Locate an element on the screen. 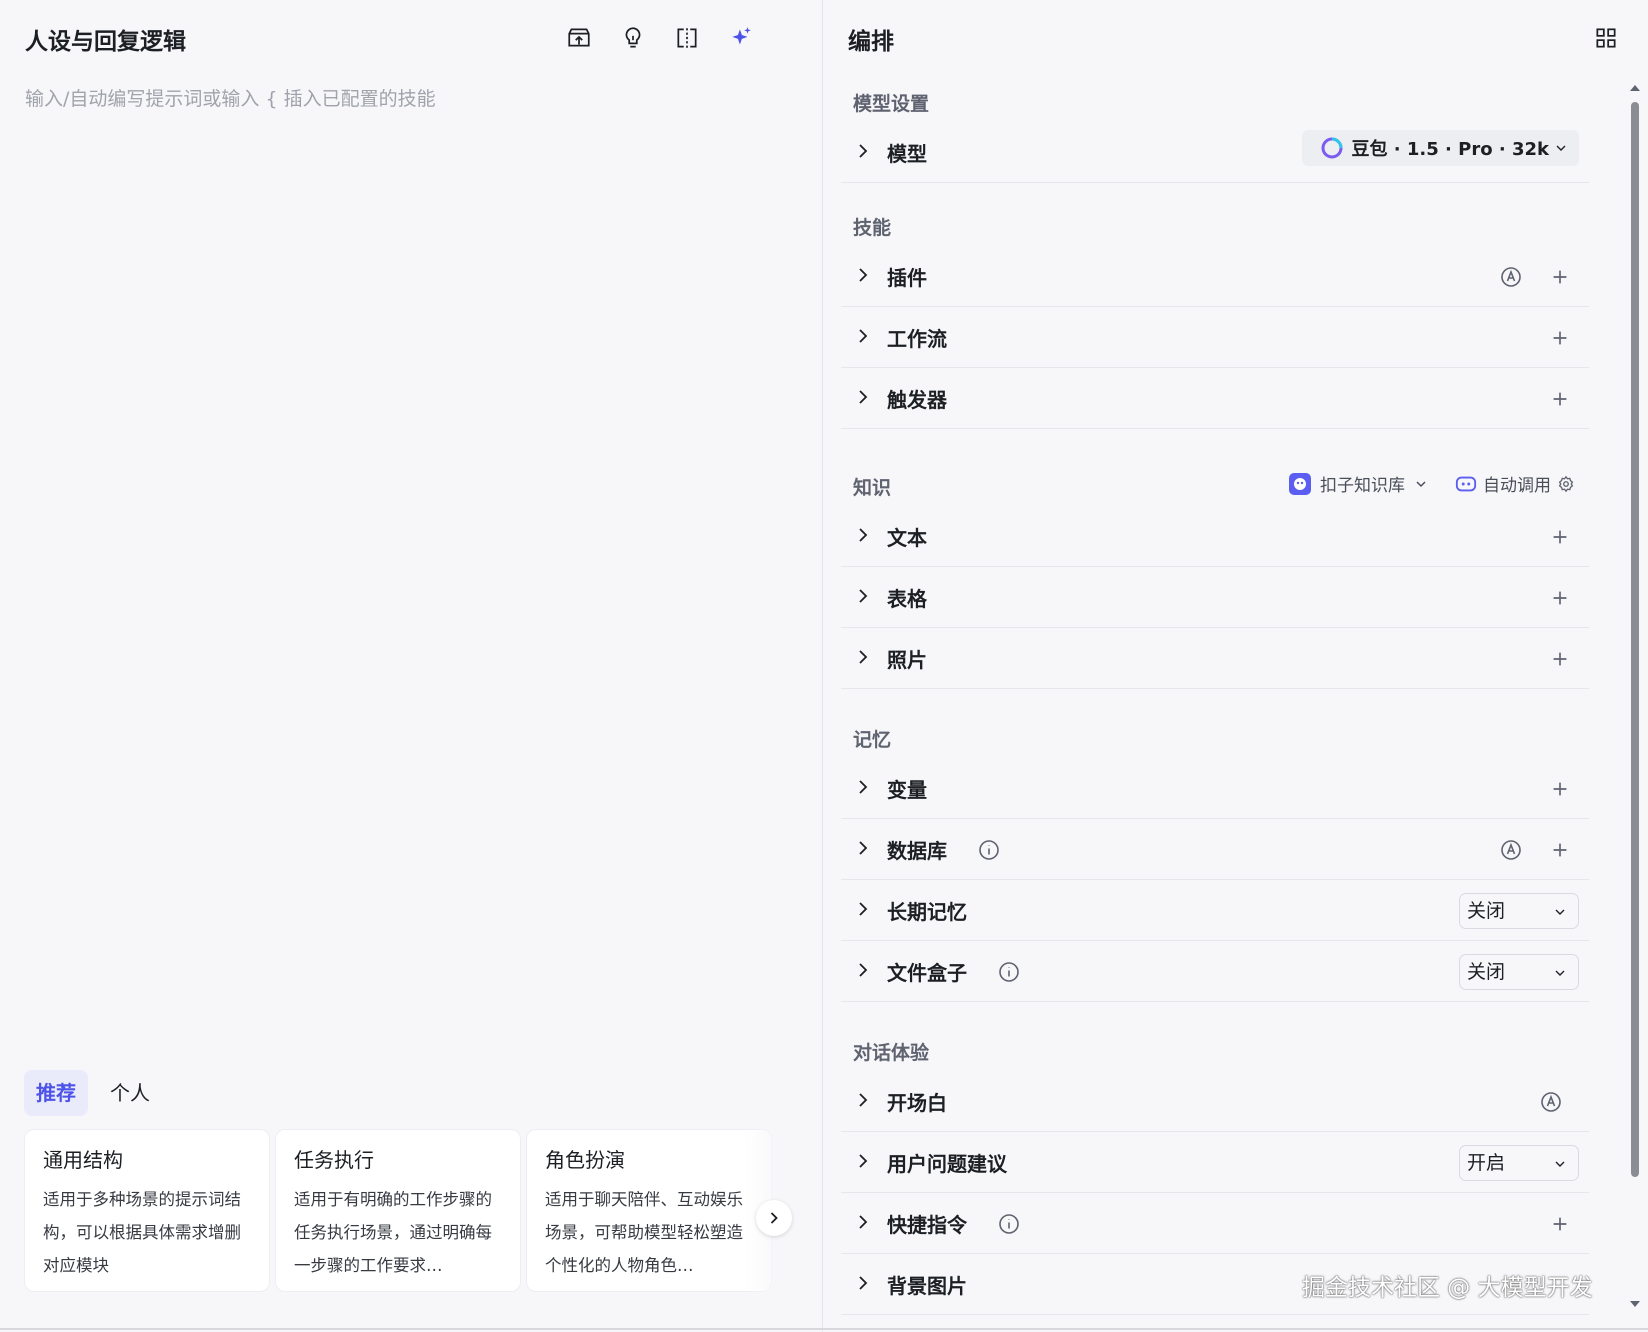  row-triggers: 触发器 is located at coordinates (1215, 398).